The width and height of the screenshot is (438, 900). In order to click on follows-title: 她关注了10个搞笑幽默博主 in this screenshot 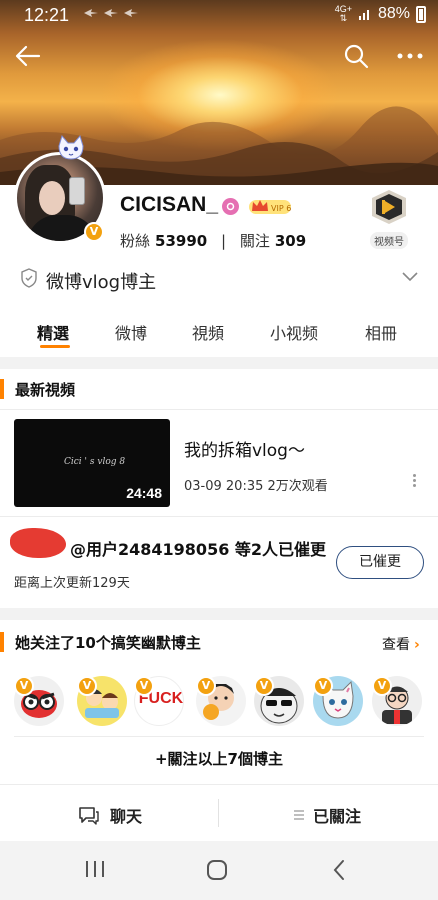, I will do `click(108, 643)`.